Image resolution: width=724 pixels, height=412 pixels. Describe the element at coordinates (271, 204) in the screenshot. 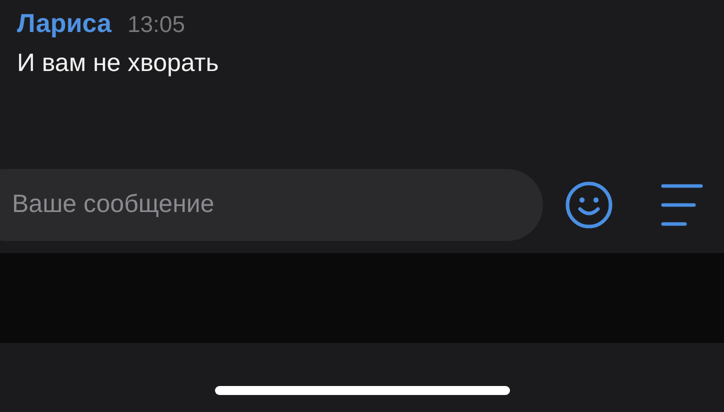

I see `message-input: Ваше сообщение` at that location.